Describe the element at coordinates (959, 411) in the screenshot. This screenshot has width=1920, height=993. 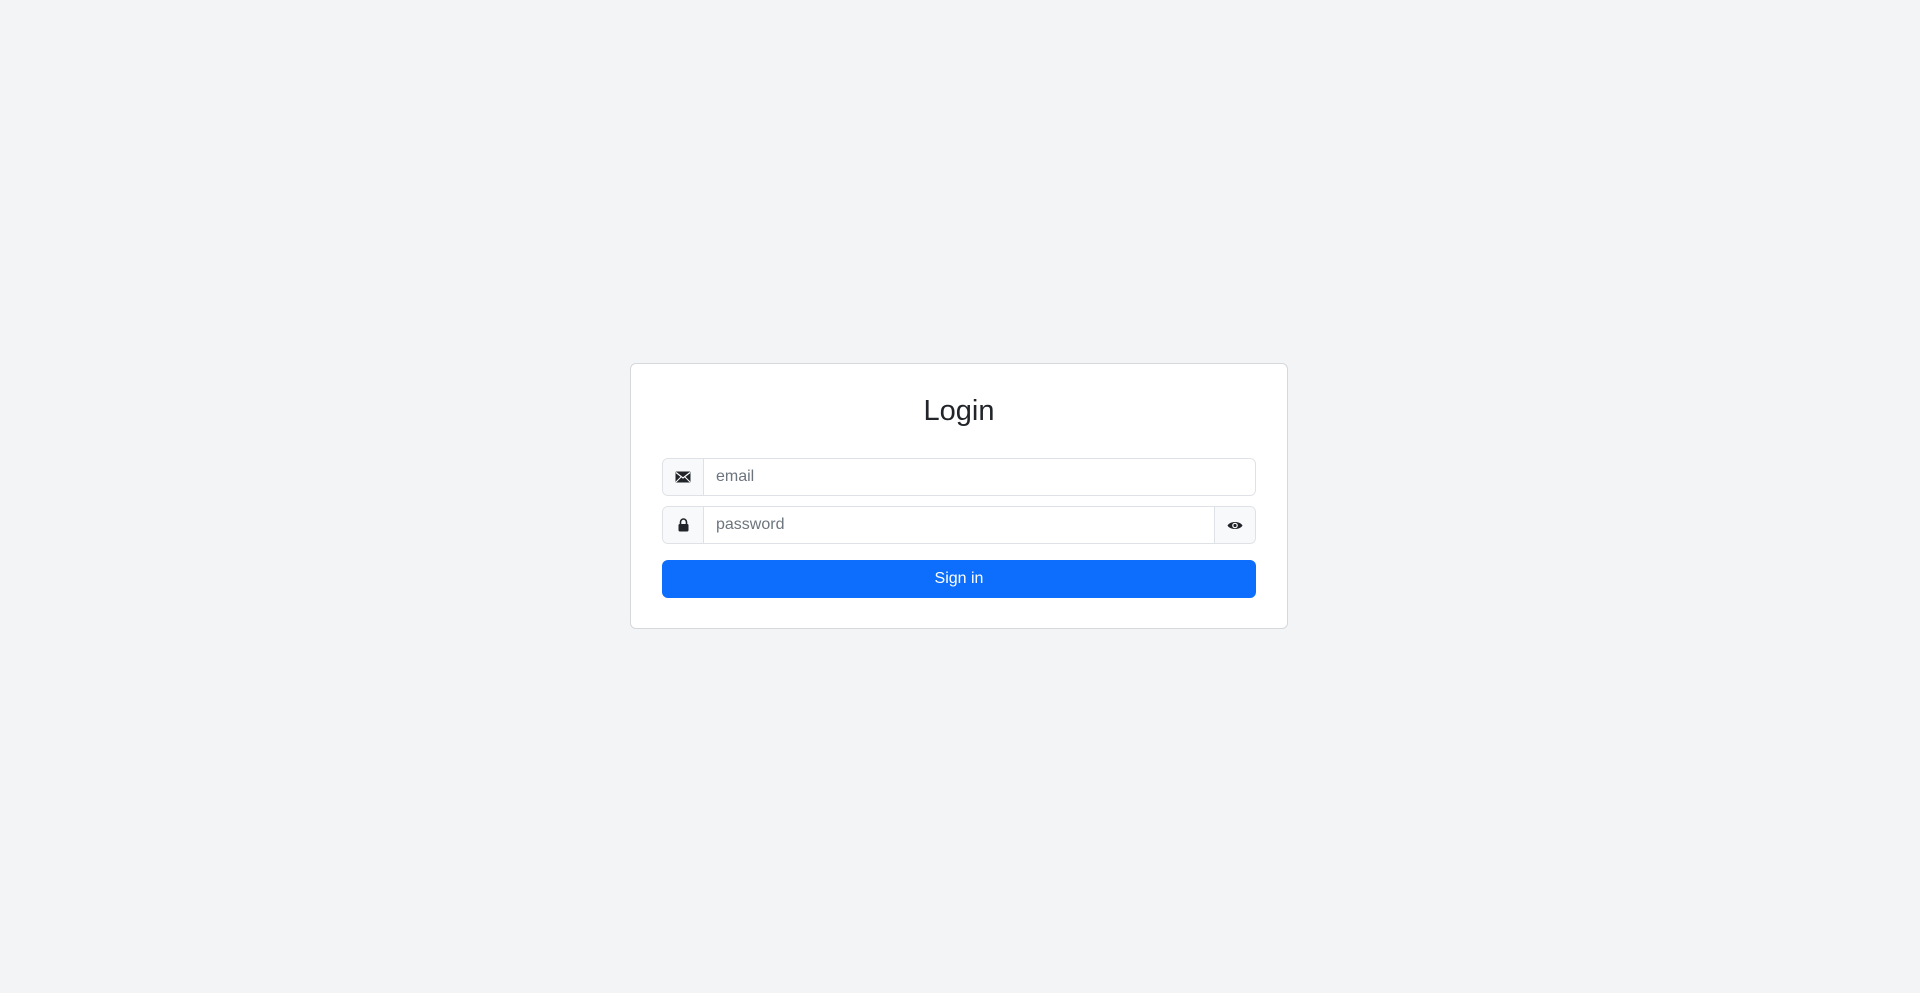
I see `login-title: Login` at that location.